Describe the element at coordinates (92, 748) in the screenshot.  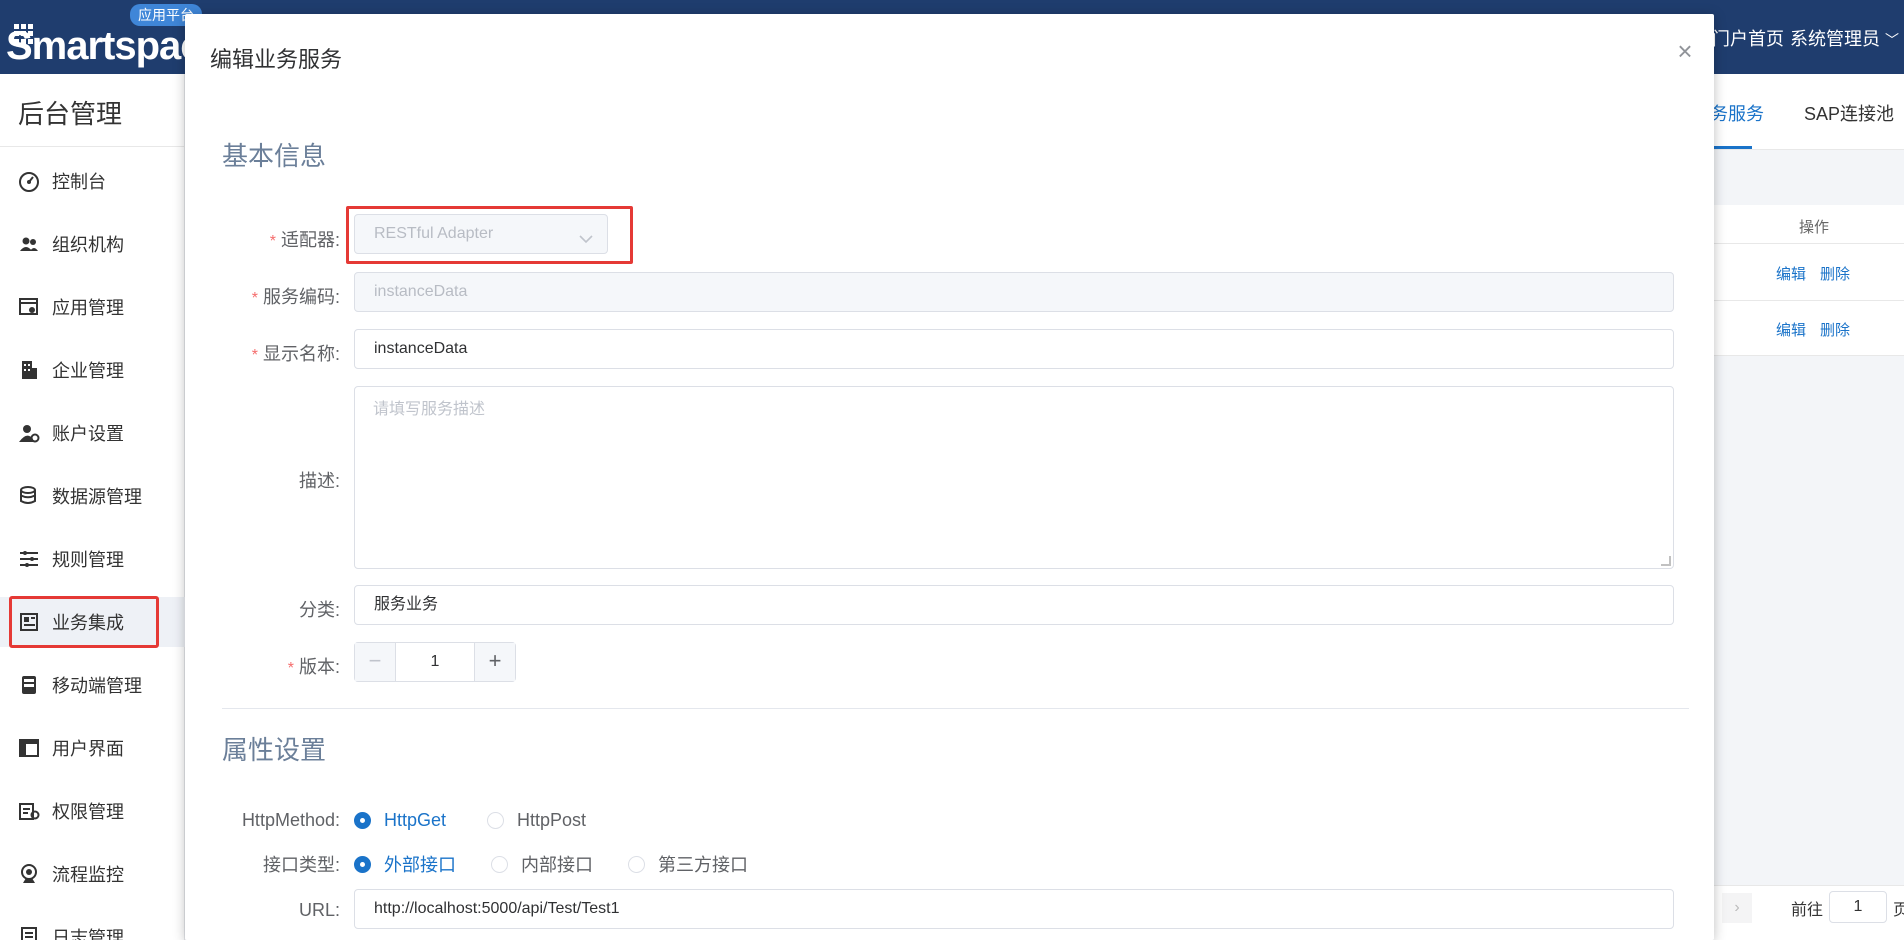
I see `sidebar-item-ui: 用户界面` at that location.